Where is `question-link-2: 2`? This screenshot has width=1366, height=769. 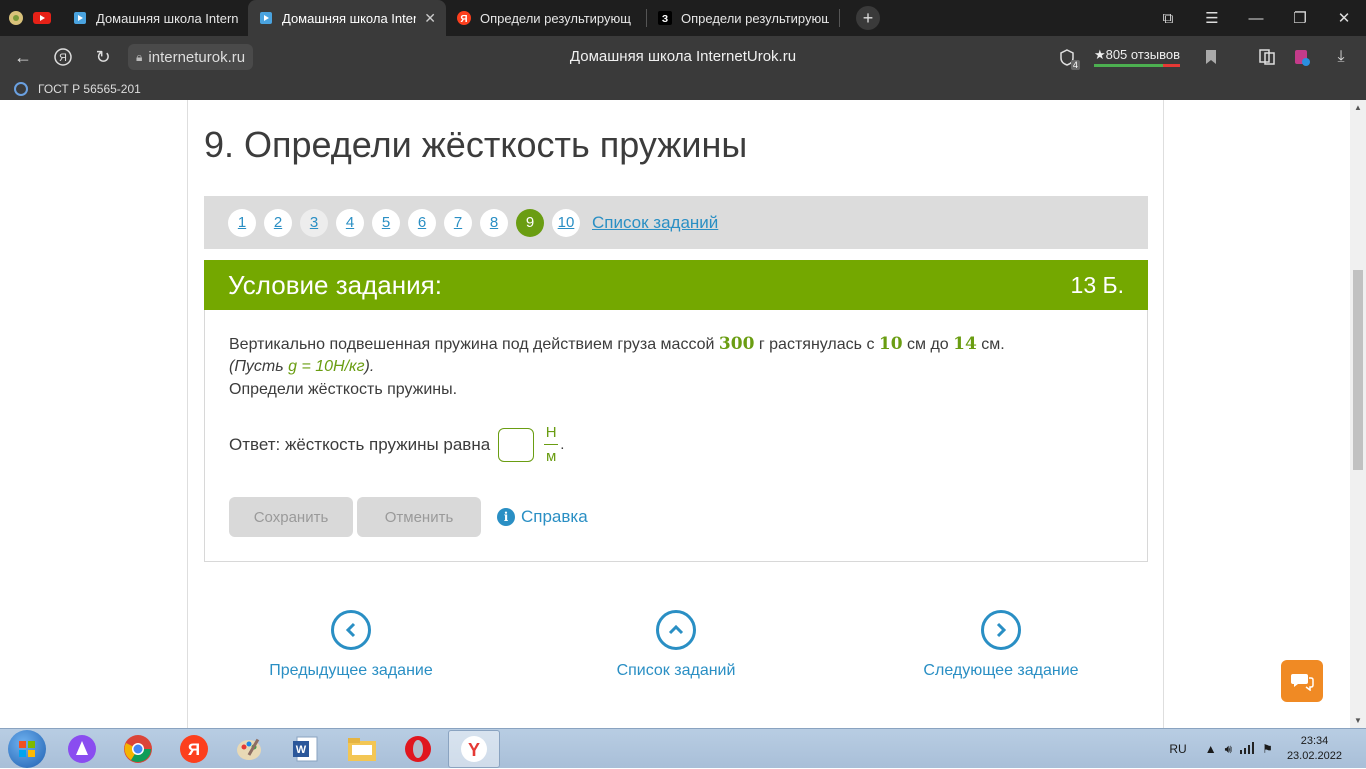 question-link-2: 2 is located at coordinates (278, 222).